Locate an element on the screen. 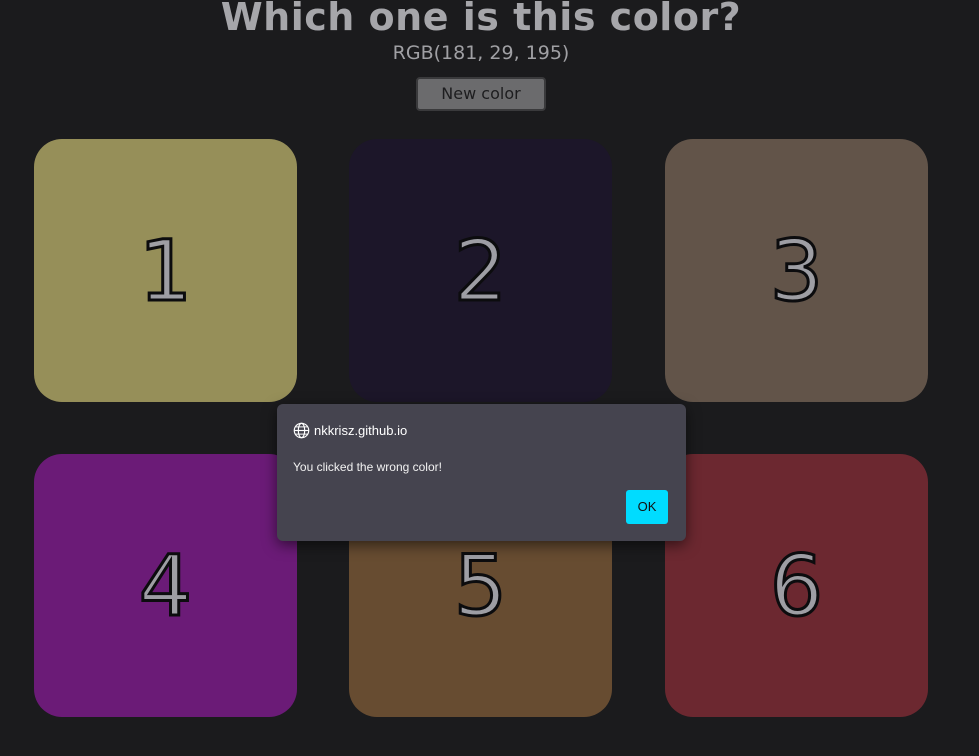  rgb-value: RGB(181, 29, 195) is located at coordinates (481, 53).